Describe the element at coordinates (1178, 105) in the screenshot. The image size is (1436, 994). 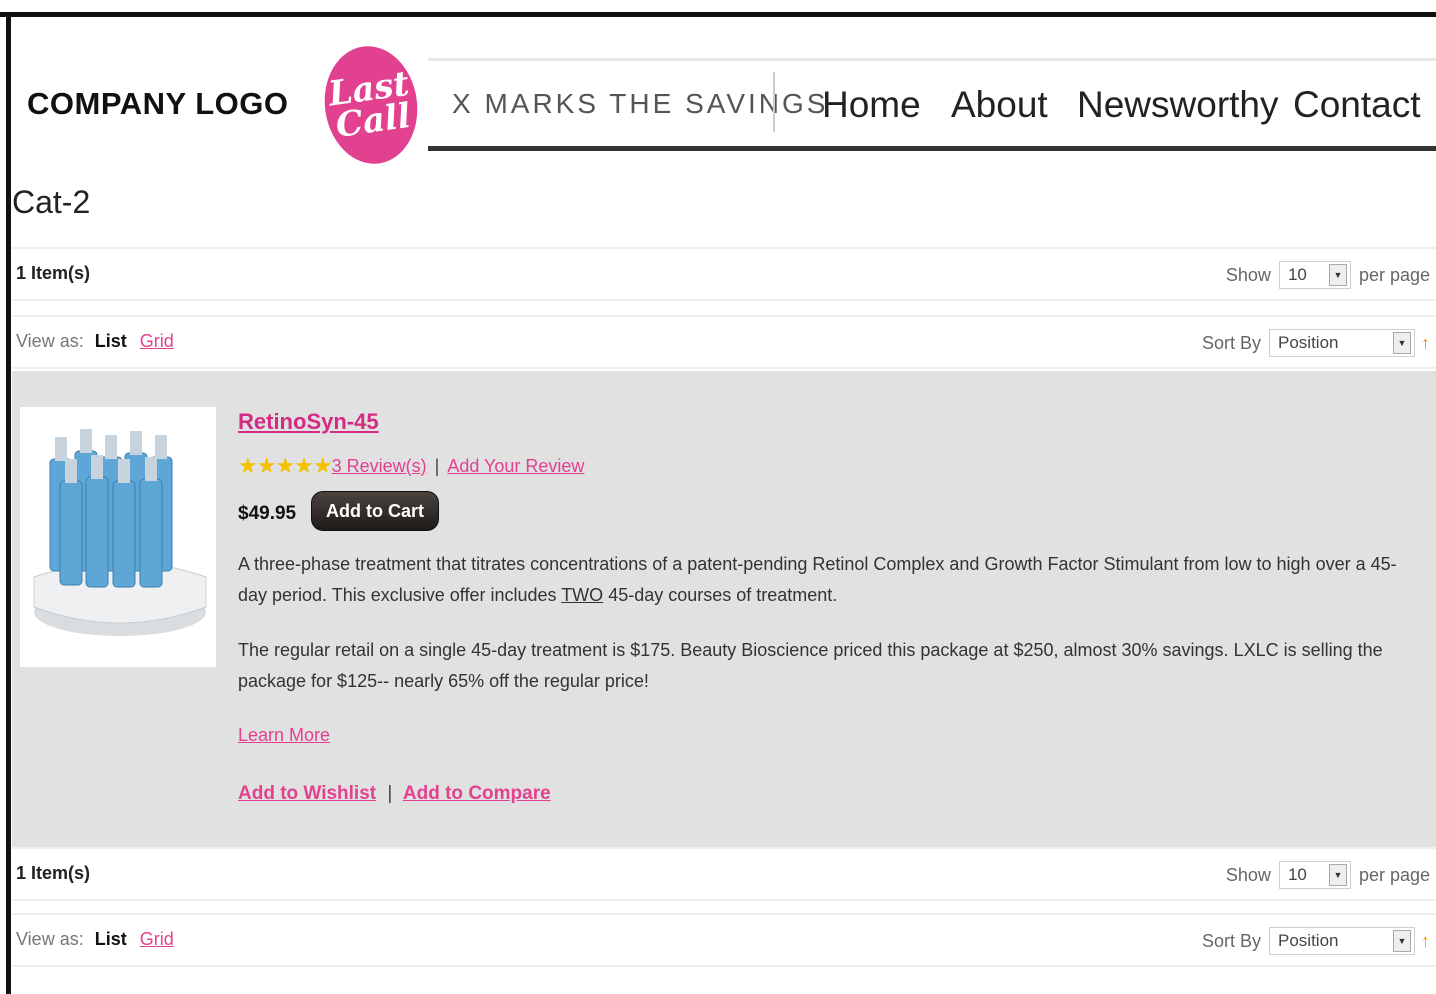
I see `nav-newsworthy: Newsworthy` at that location.